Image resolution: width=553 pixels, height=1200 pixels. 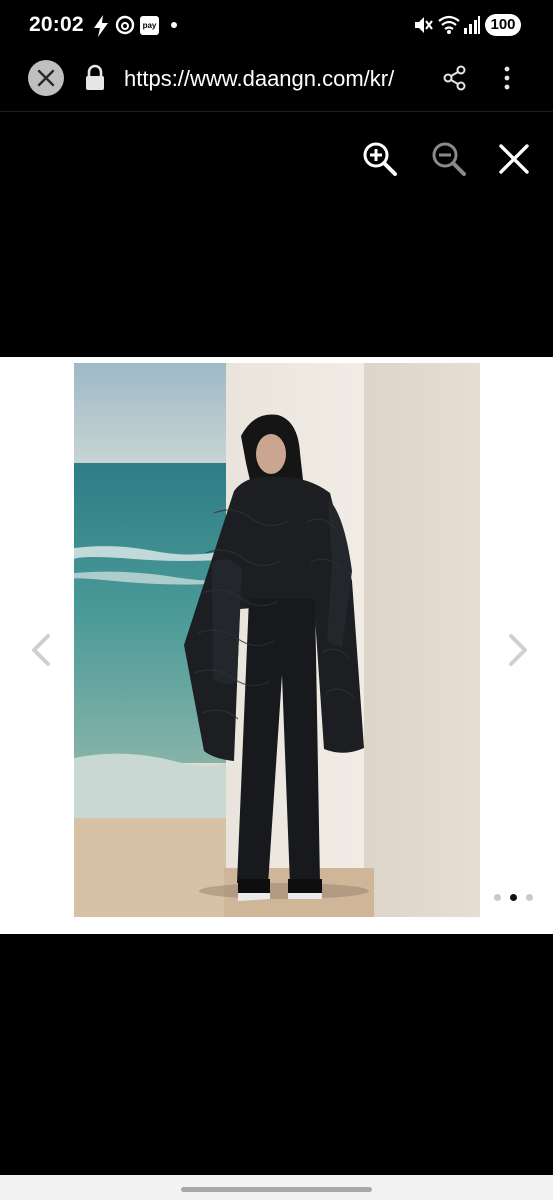 I want to click on home-indicator, so click(x=276, y=1189).